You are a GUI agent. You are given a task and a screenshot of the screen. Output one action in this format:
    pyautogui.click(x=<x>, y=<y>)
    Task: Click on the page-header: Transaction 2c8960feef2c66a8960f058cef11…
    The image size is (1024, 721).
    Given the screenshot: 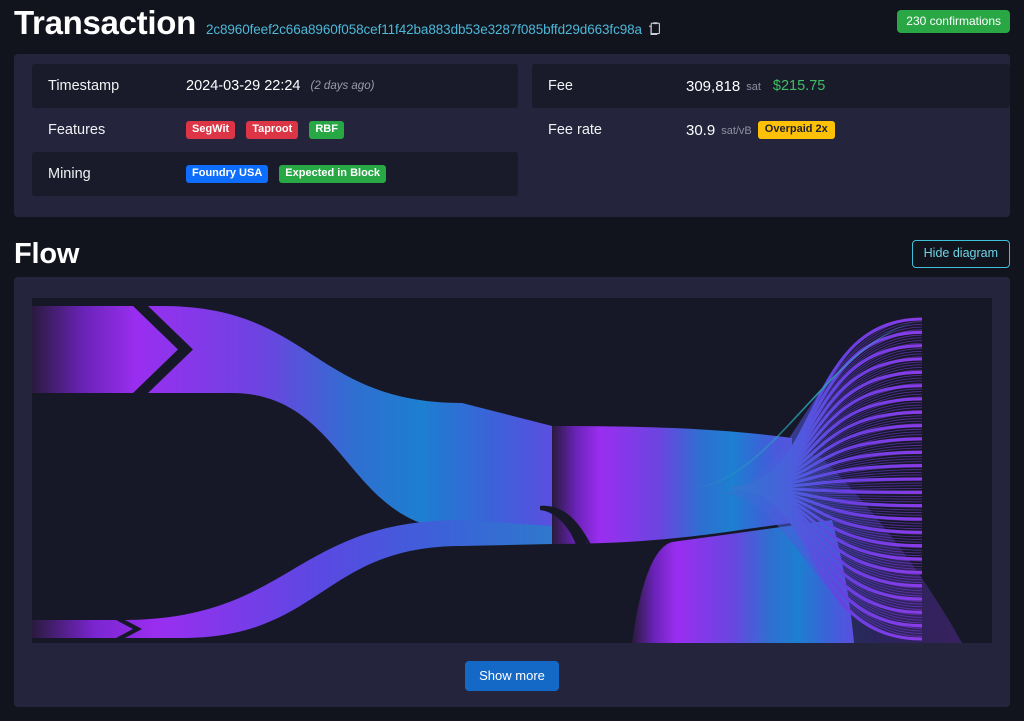 What is the action you would take?
    pyautogui.click(x=512, y=23)
    